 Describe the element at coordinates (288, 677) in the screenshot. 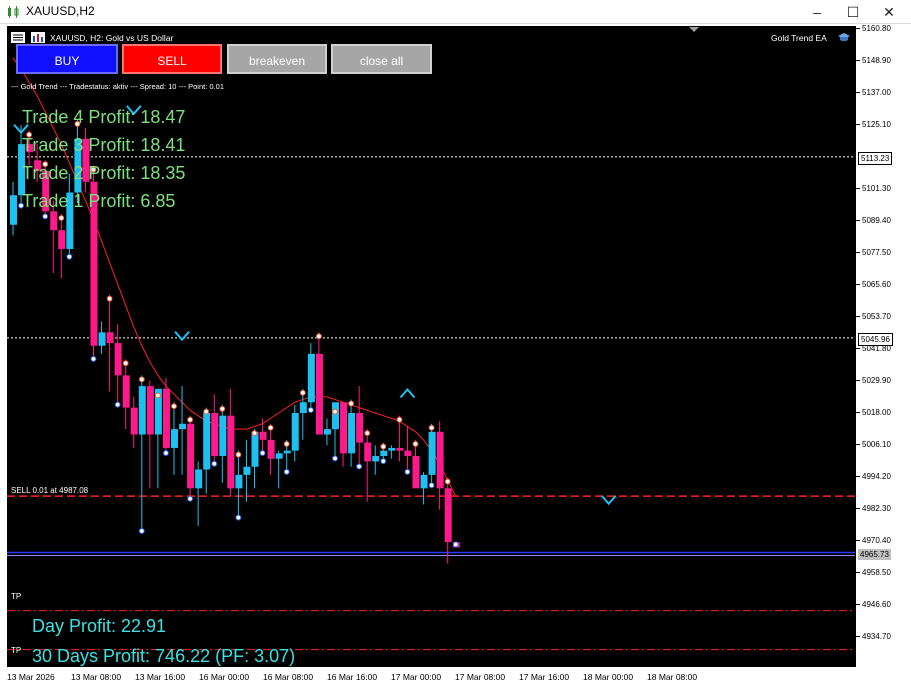

I see `time-tick: 16 Mar 08:00` at that location.